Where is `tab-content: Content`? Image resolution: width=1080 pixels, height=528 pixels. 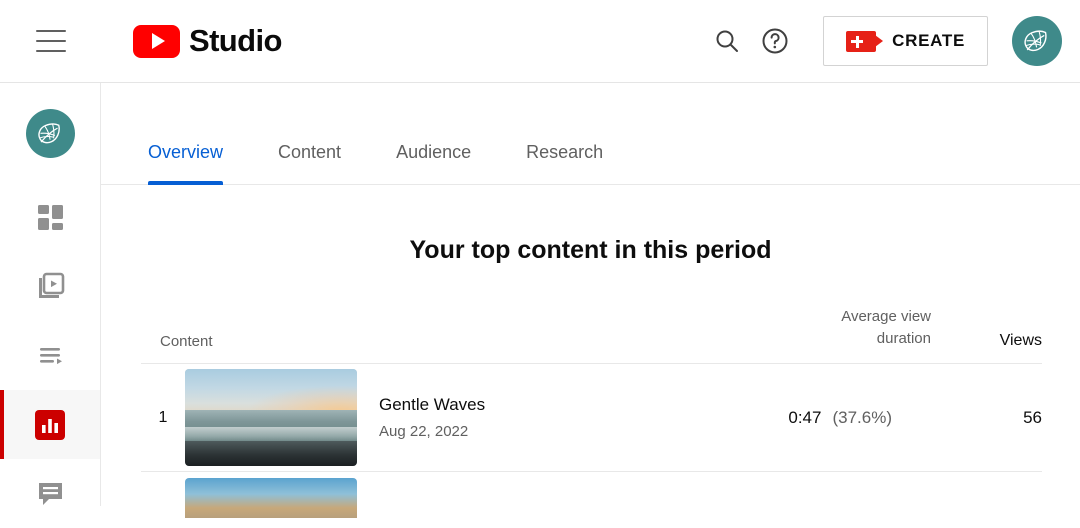 tab-content: Content is located at coordinates (309, 163).